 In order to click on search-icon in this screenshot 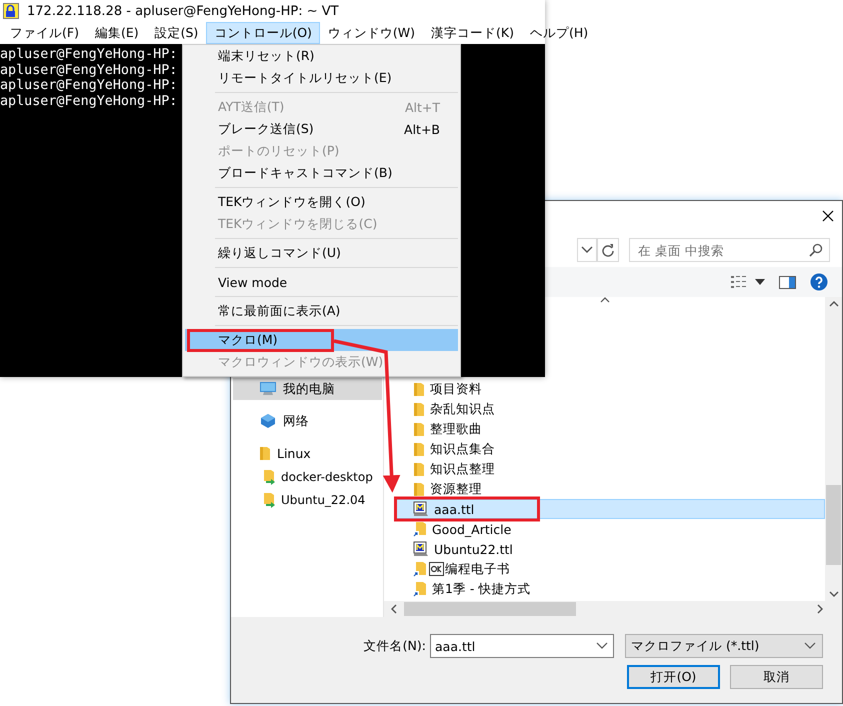, I will do `click(816, 250)`.